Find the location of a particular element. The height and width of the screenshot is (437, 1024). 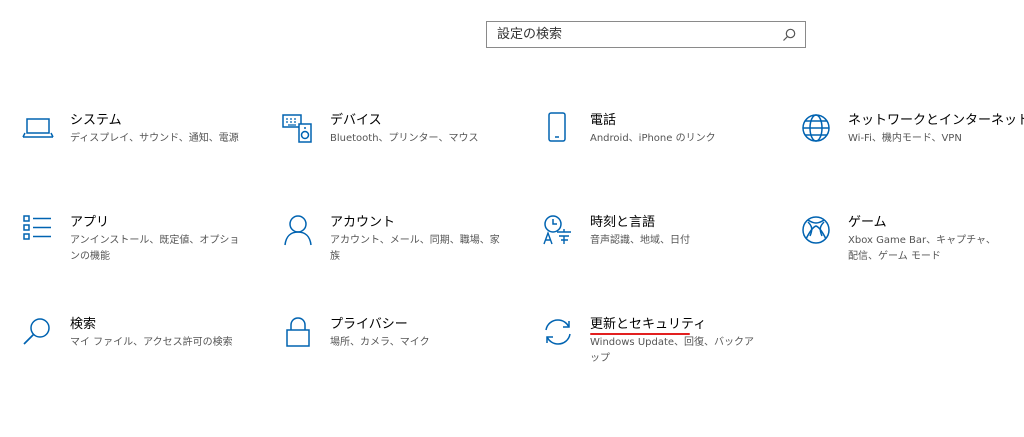

tile-description: 音声認識、地域、日付 is located at coordinates (640, 240).